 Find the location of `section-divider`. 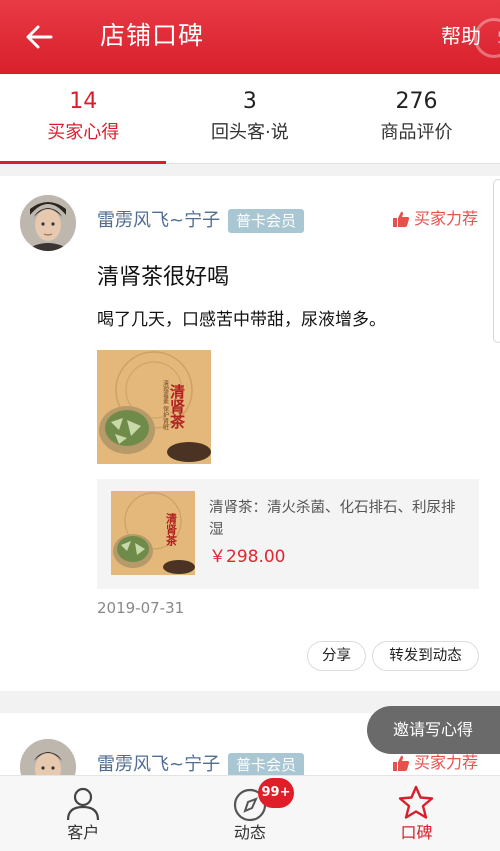

section-divider is located at coordinates (250, 170).